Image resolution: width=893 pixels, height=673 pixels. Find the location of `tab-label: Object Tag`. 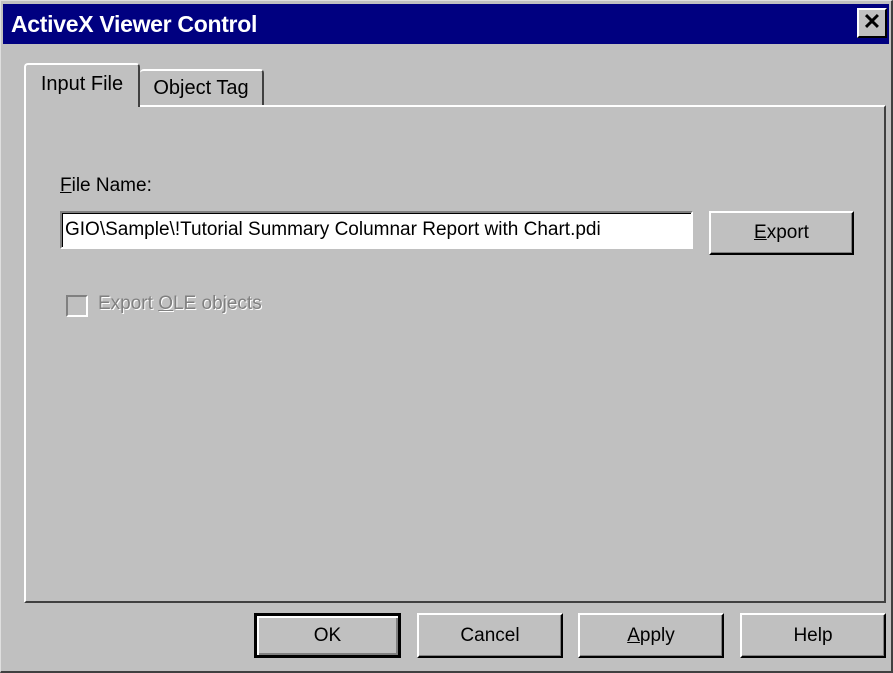

tab-label: Object Tag is located at coordinates (201, 88).